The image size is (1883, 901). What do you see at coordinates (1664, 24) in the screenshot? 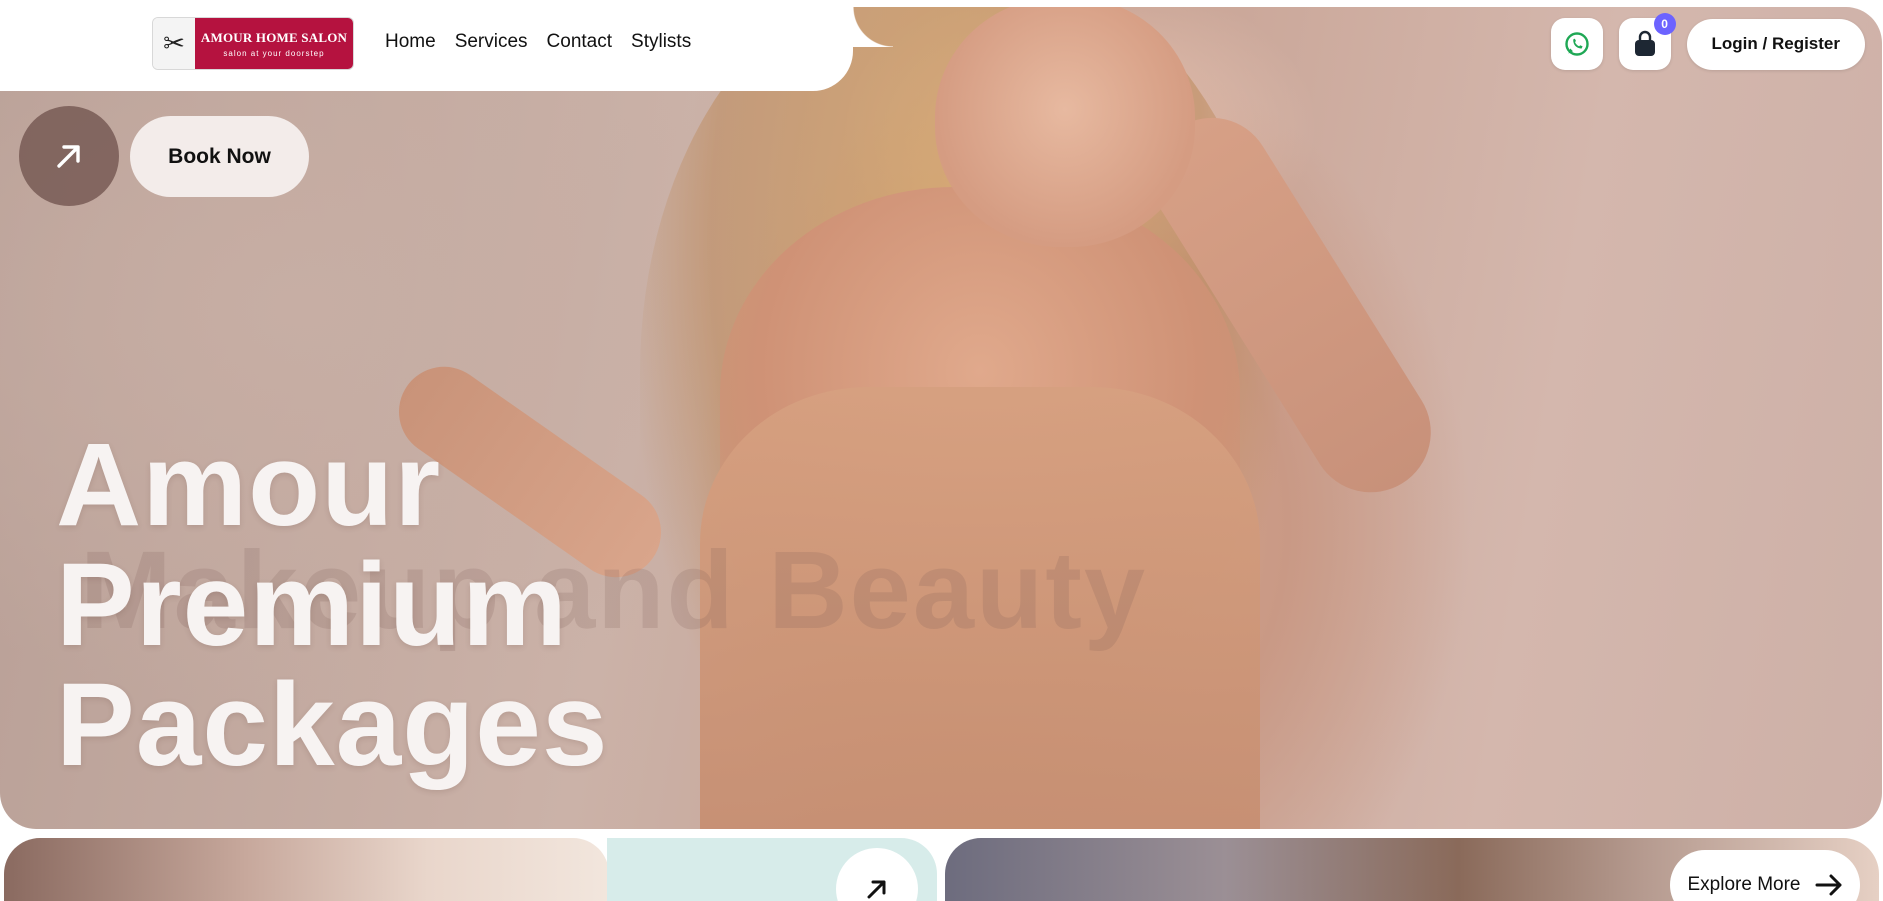
I see `cart-count-badge: 0` at bounding box center [1664, 24].